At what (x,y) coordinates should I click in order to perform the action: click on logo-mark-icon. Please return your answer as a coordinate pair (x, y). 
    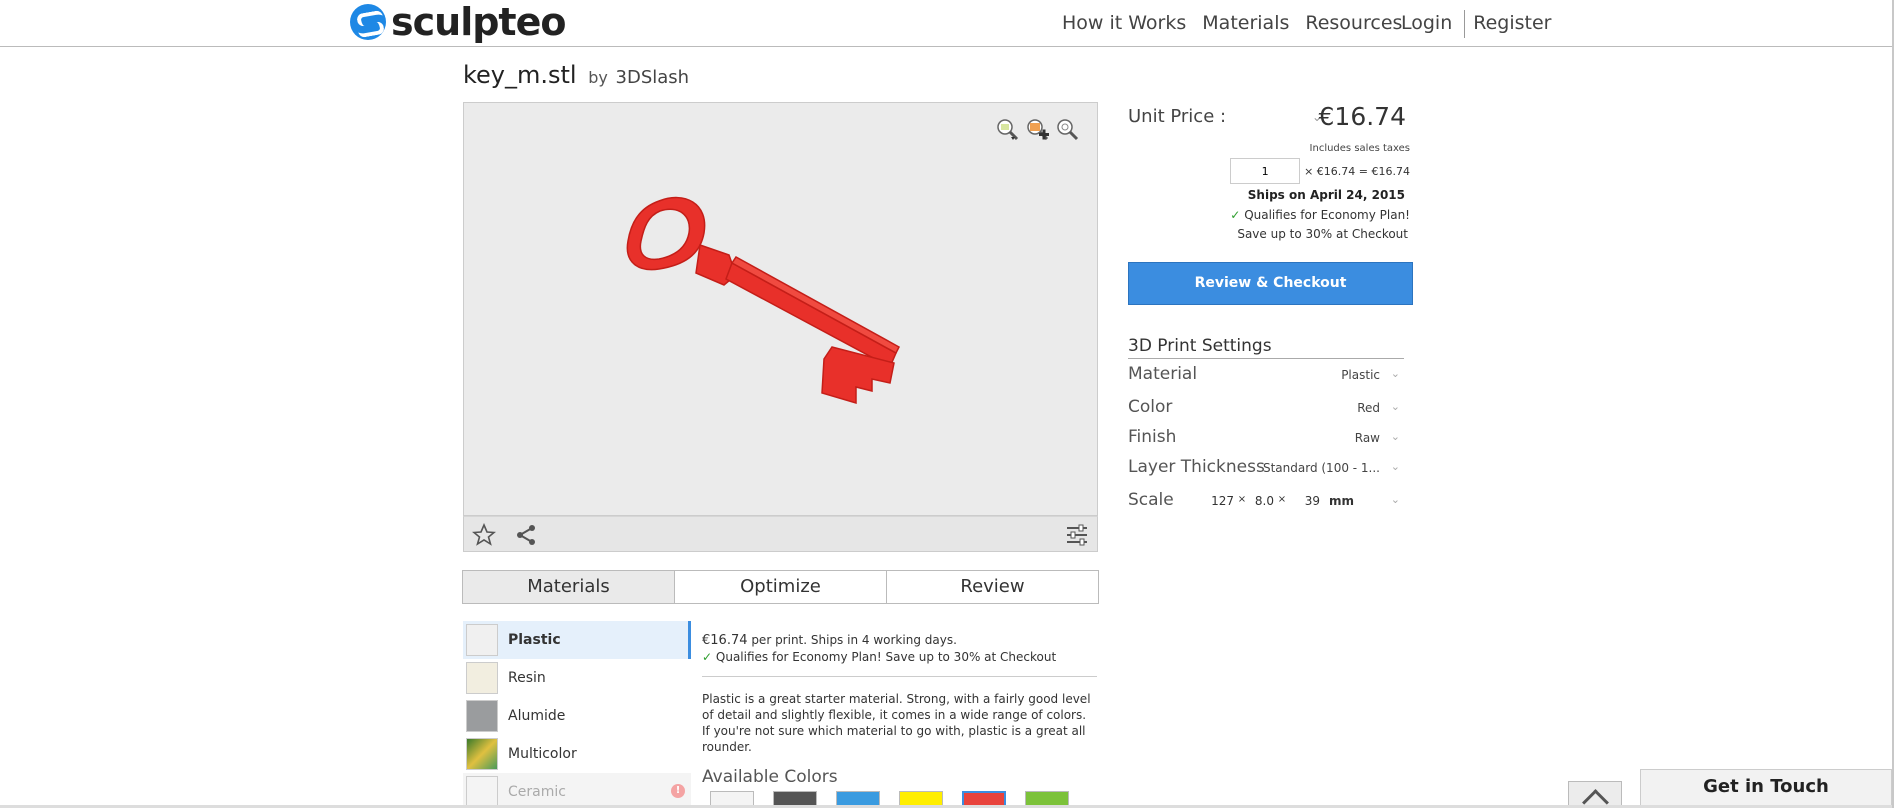
    Looking at the image, I should click on (368, 22).